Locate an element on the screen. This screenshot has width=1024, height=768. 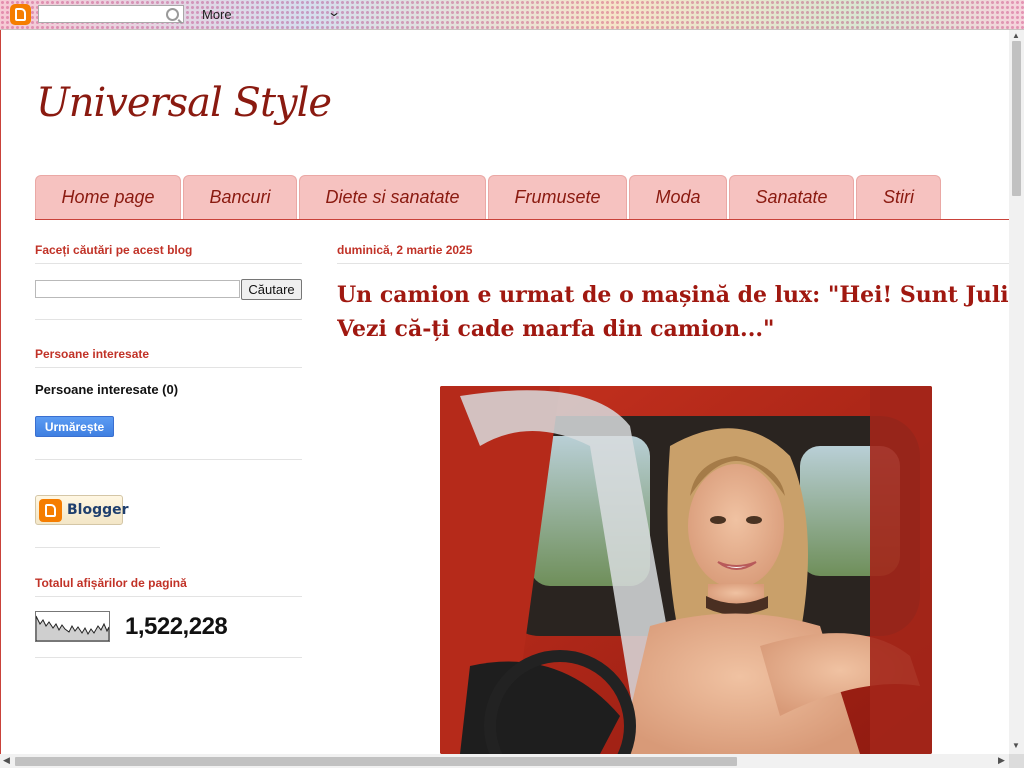
tab-bancuri: Bancuri is located at coordinates (240, 197).